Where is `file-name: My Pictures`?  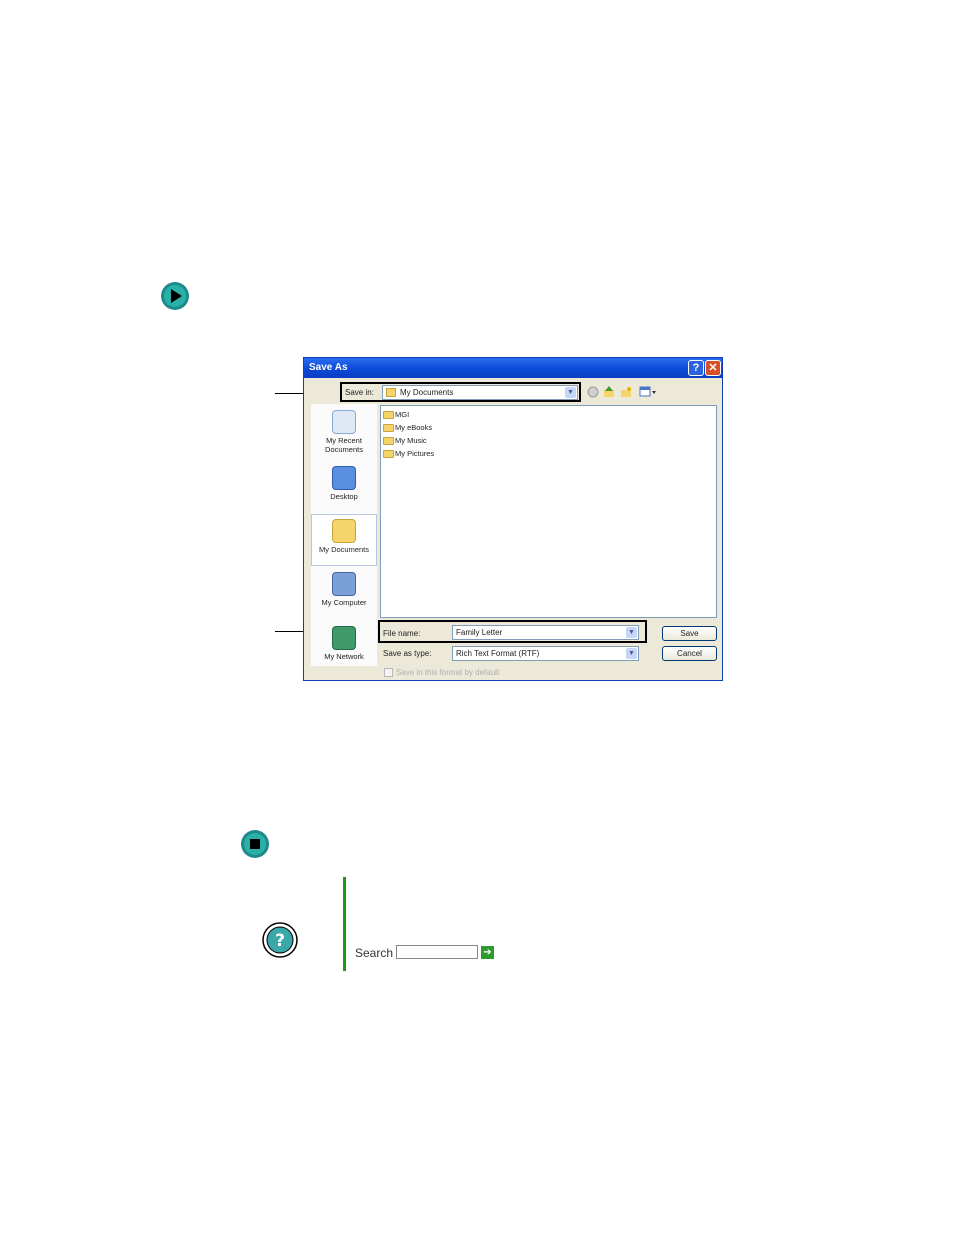
file-name: My Pictures is located at coordinates (415, 453).